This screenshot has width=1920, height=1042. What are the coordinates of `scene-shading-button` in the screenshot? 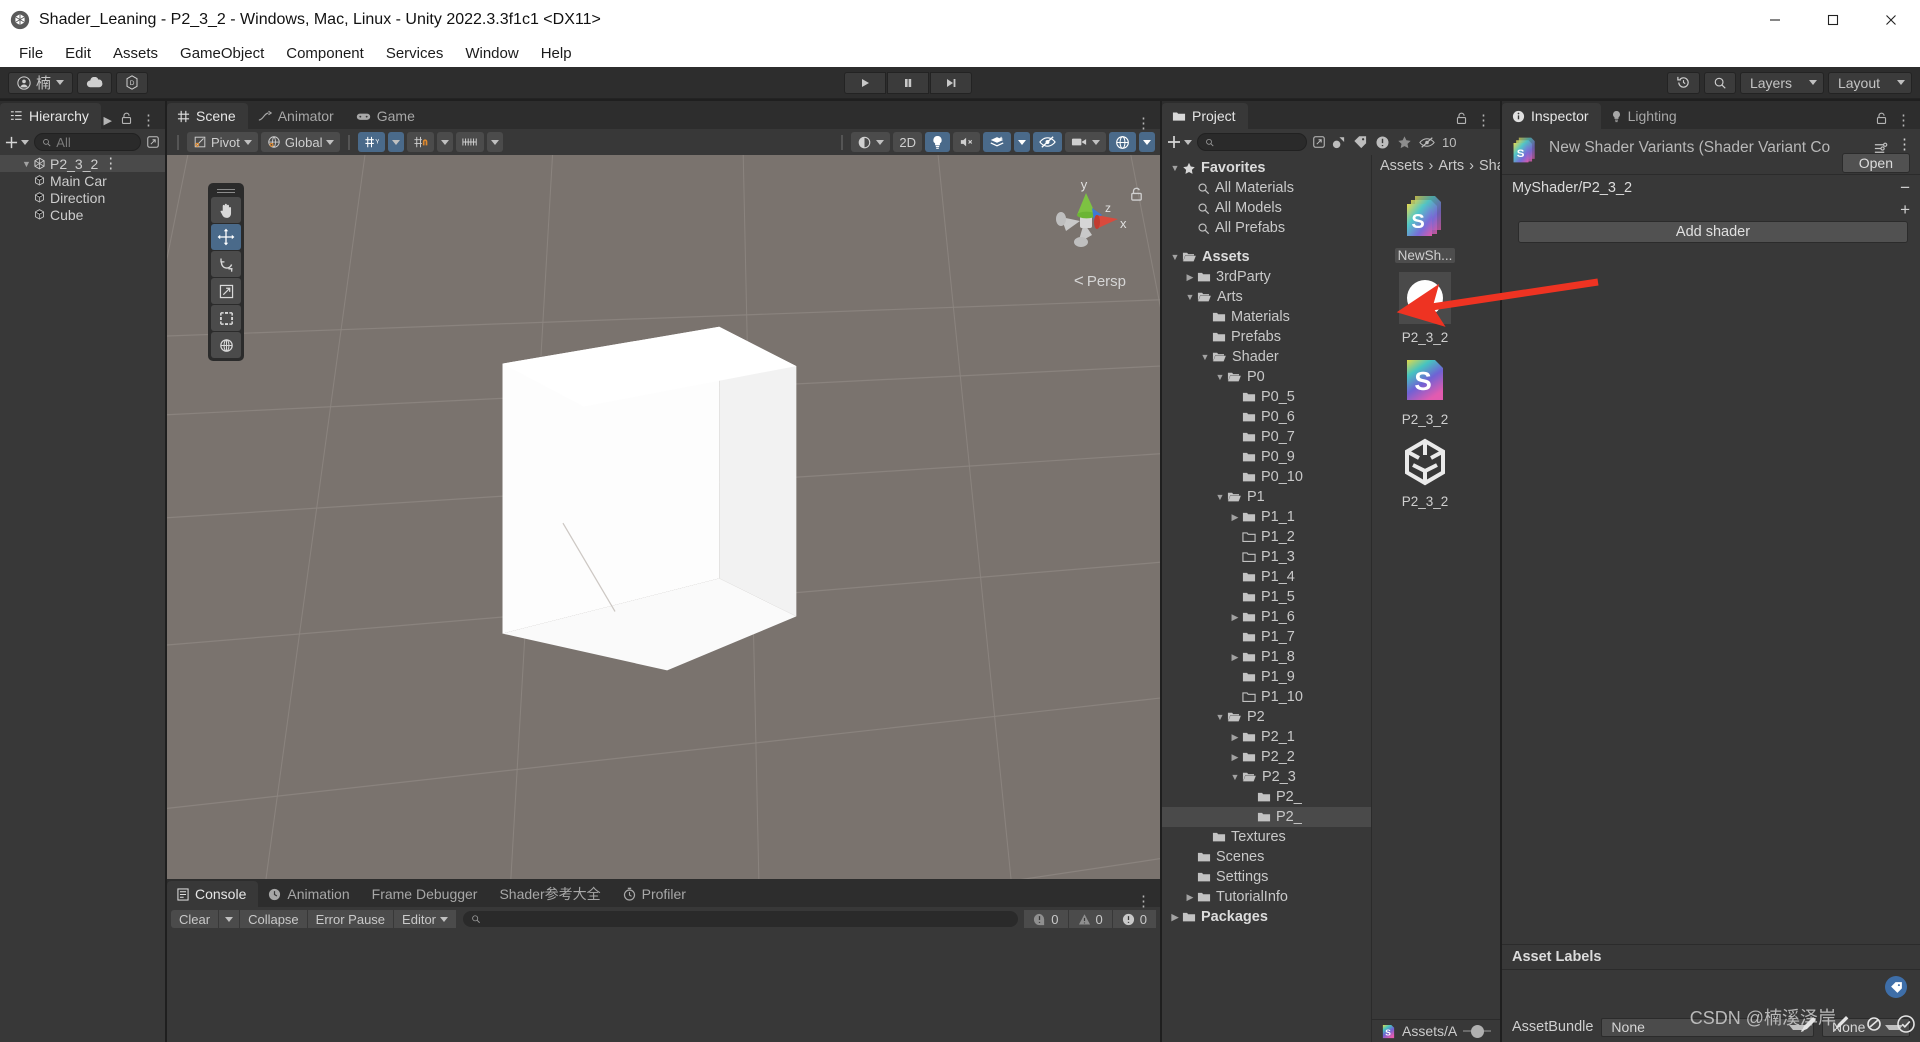 It's located at (871, 142).